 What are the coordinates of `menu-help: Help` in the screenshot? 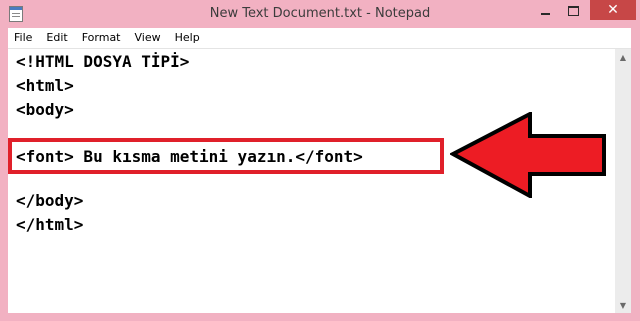 It's located at (187, 38).